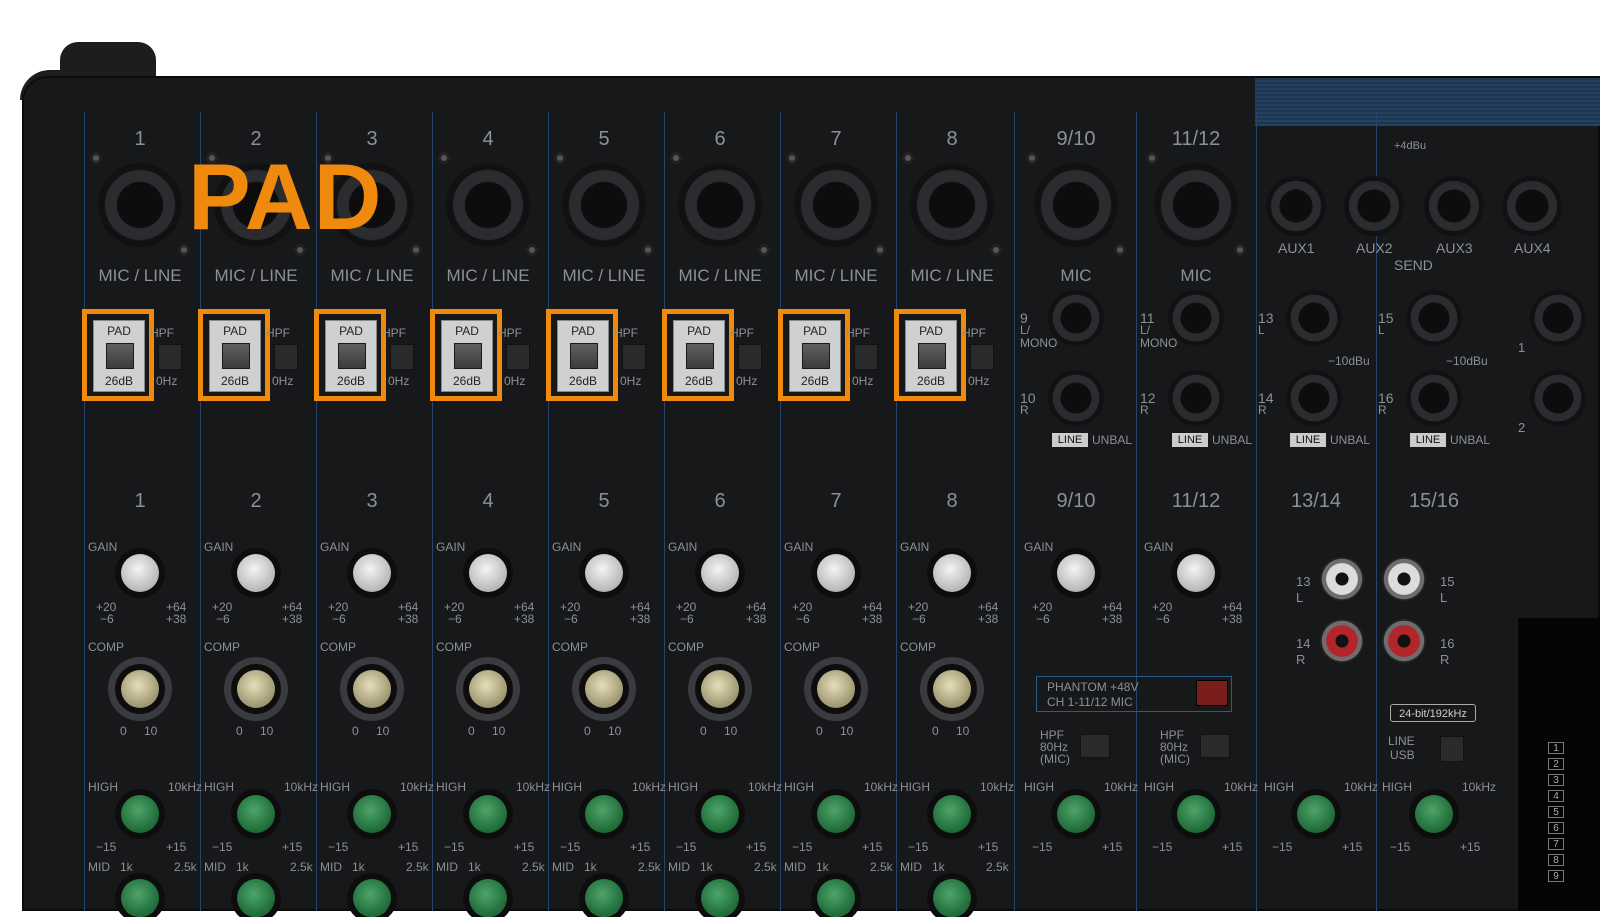 This screenshot has height=917, width=1600. Describe the element at coordinates (1522, 347) in the screenshot. I see `line-input-number: 1` at that location.